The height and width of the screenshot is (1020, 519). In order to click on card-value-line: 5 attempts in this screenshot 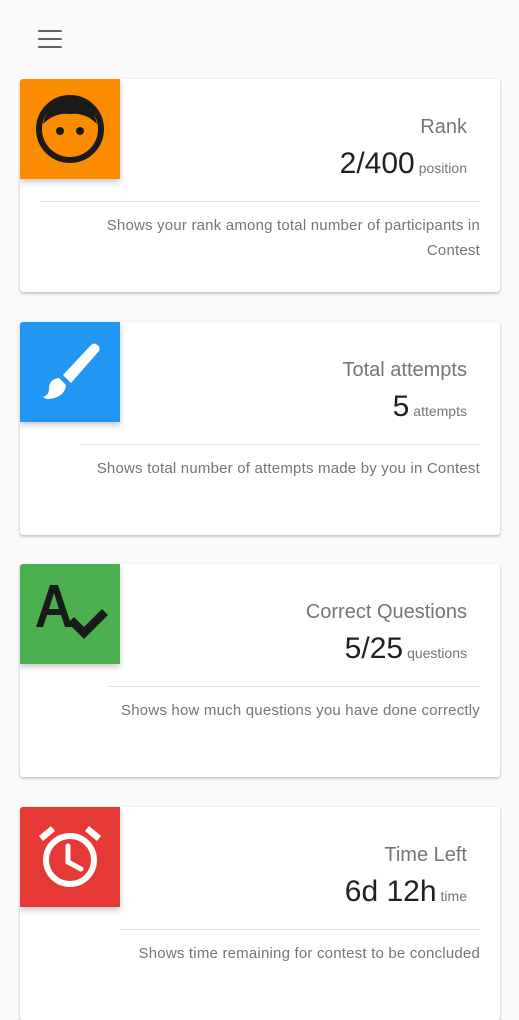, I will do `click(430, 407)`.